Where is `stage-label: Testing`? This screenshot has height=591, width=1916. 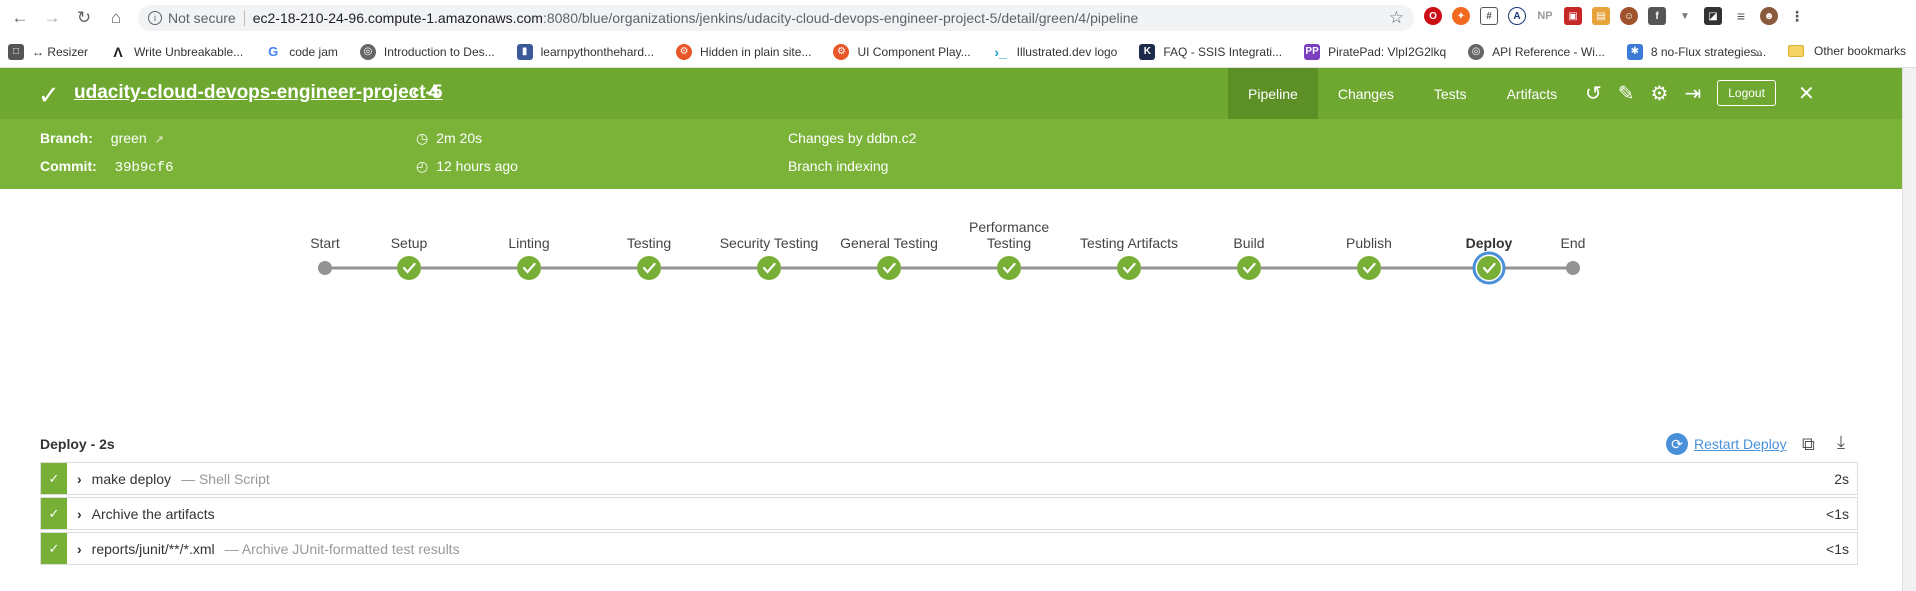
stage-label: Testing is located at coordinates (649, 243).